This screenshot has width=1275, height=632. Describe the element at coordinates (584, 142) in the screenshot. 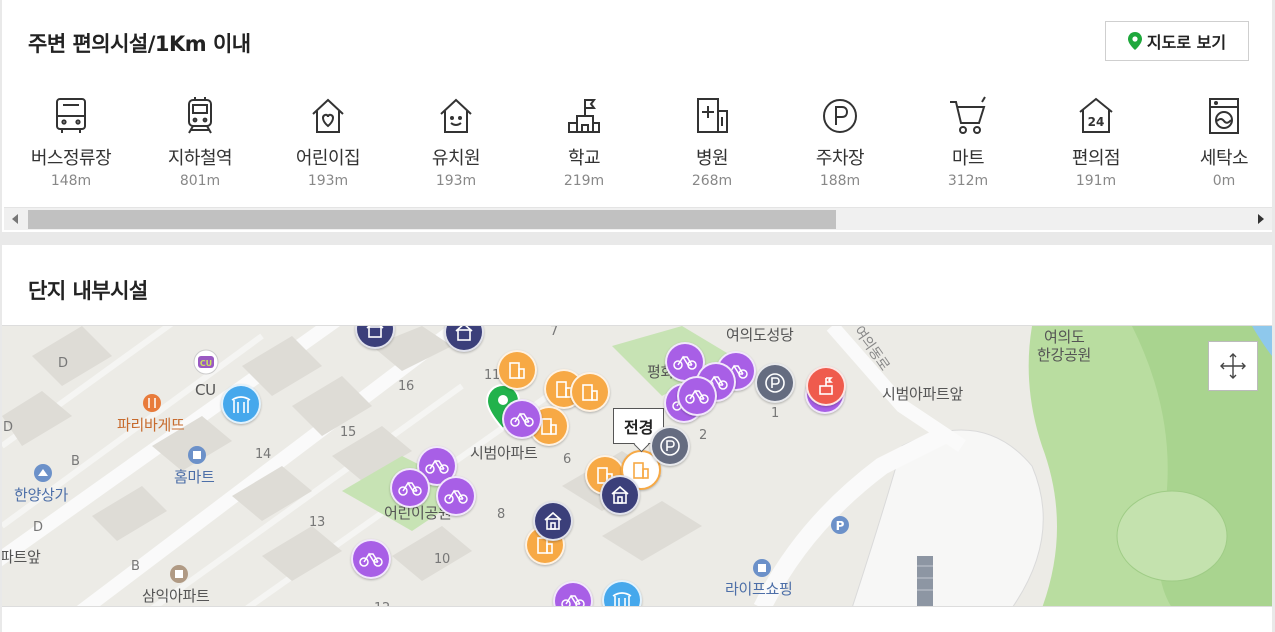

I see `facility-school: 학교 219m` at that location.